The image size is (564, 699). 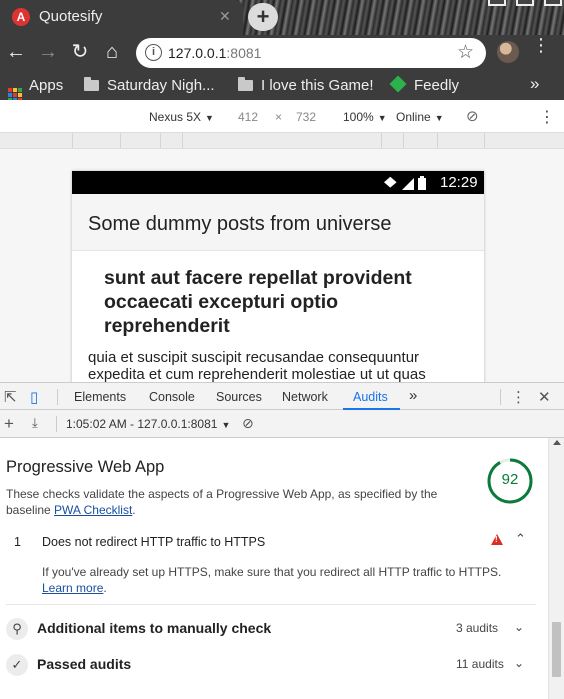 I want to click on score-value: 92, so click(x=510, y=479).